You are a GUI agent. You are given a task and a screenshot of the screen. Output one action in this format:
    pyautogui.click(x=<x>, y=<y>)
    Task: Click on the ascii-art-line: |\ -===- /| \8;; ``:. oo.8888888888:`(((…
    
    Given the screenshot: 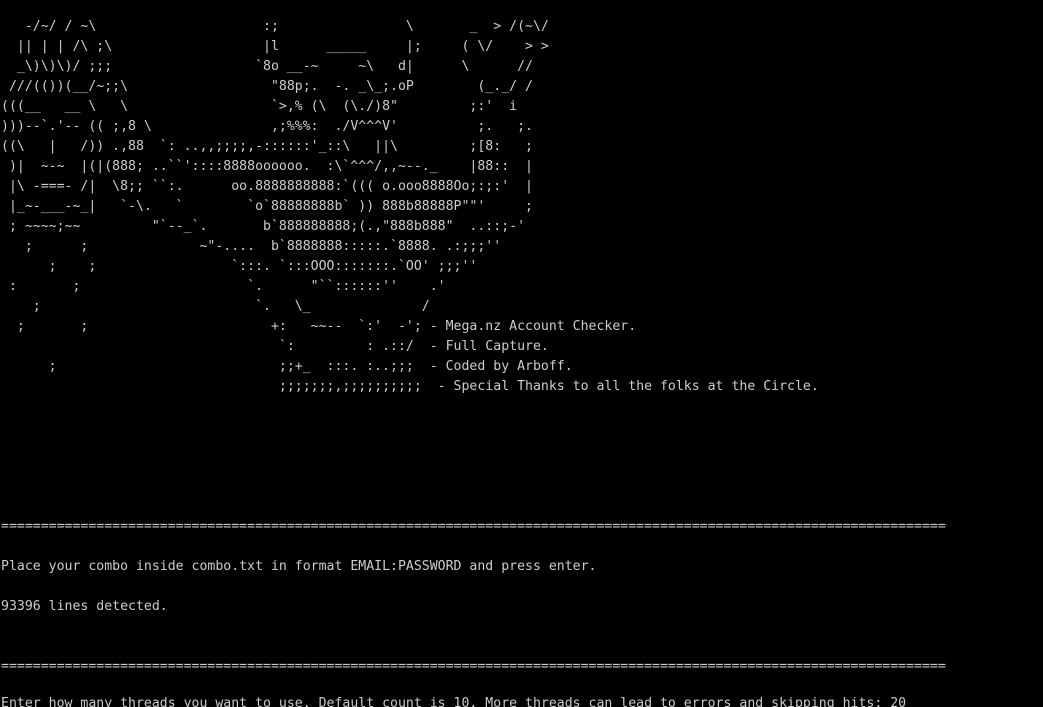 What is the action you would take?
    pyautogui.click(x=267, y=186)
    